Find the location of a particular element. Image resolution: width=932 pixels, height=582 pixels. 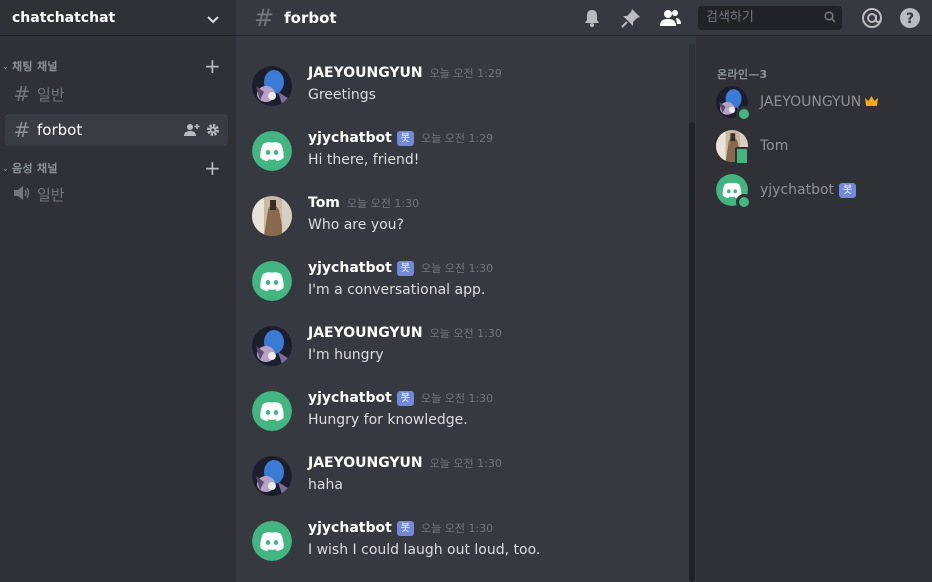

server-name: chatchatchat is located at coordinates (64, 17).